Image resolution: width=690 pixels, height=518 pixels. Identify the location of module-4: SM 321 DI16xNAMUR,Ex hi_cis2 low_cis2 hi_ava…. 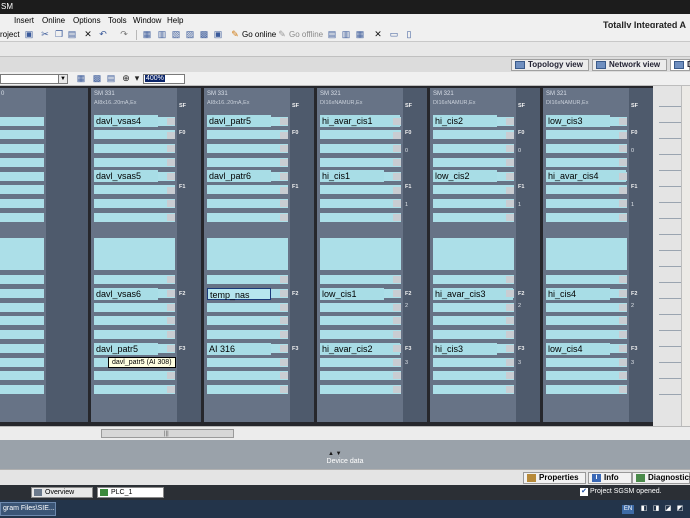
(485, 255).